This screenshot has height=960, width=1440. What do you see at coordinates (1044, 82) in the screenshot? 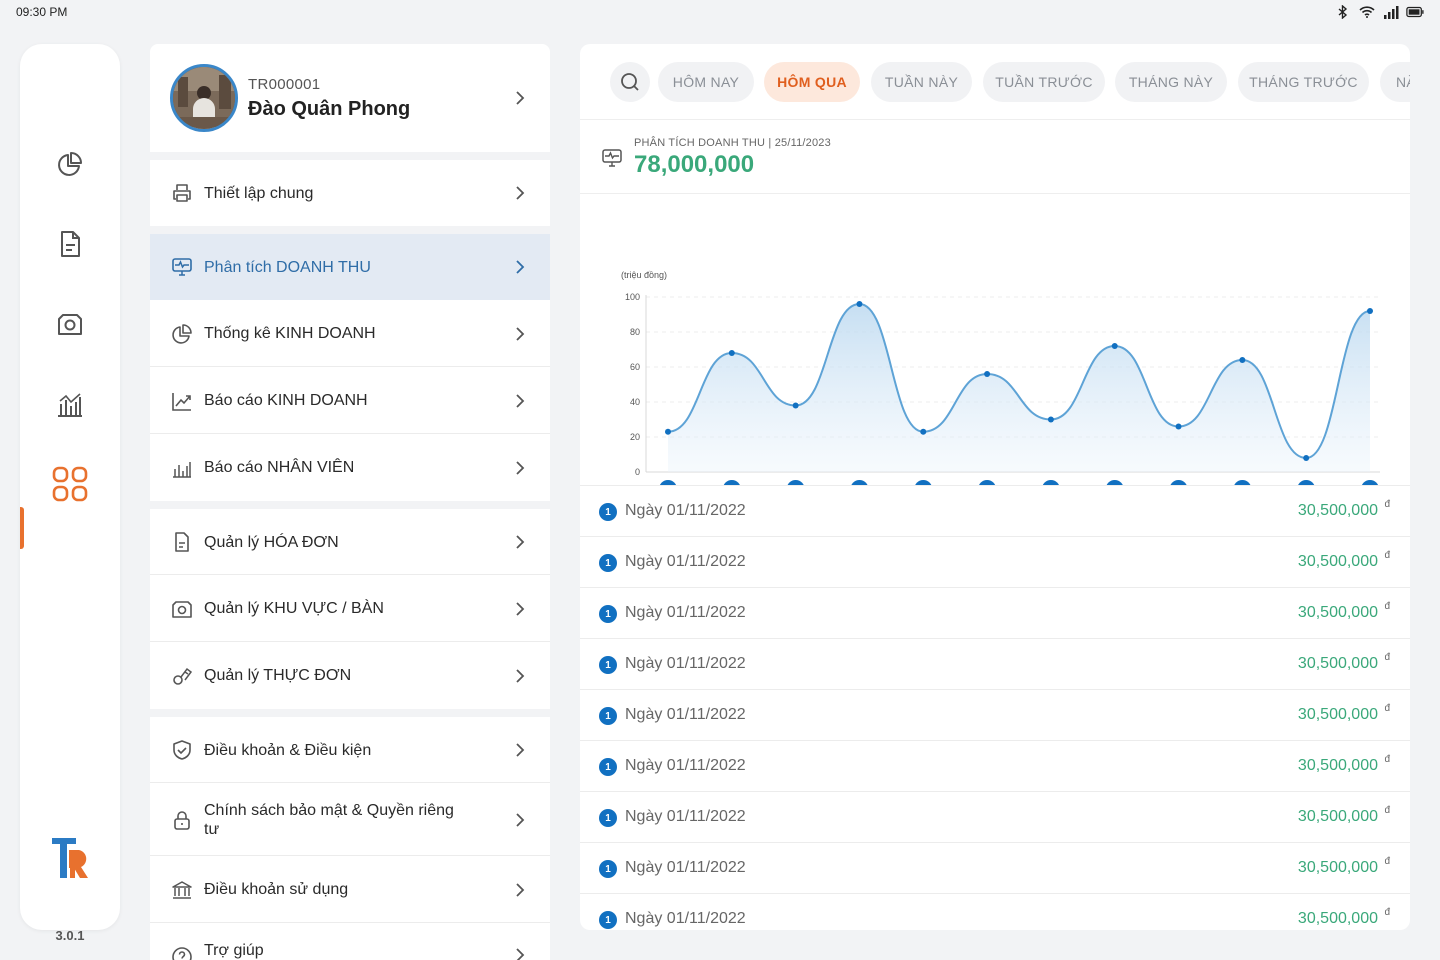
I see `filter-last-week: TUẦN TRƯỚC` at bounding box center [1044, 82].